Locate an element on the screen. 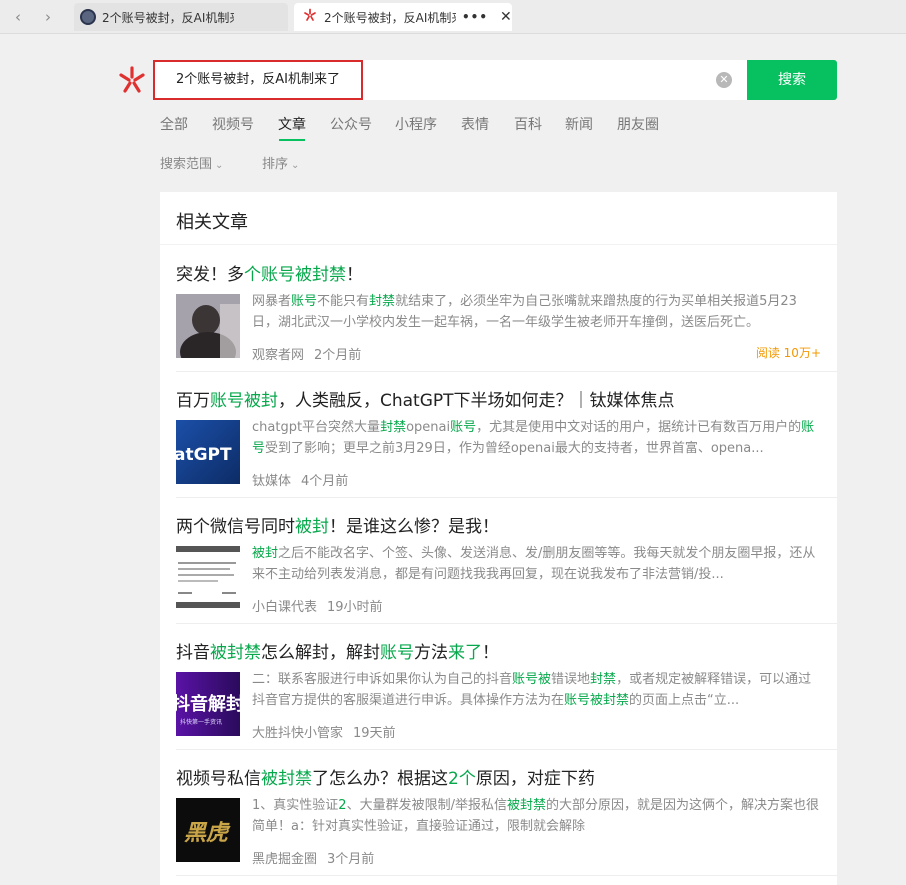  keyword-highlight: 被封 is located at coordinates (265, 553).